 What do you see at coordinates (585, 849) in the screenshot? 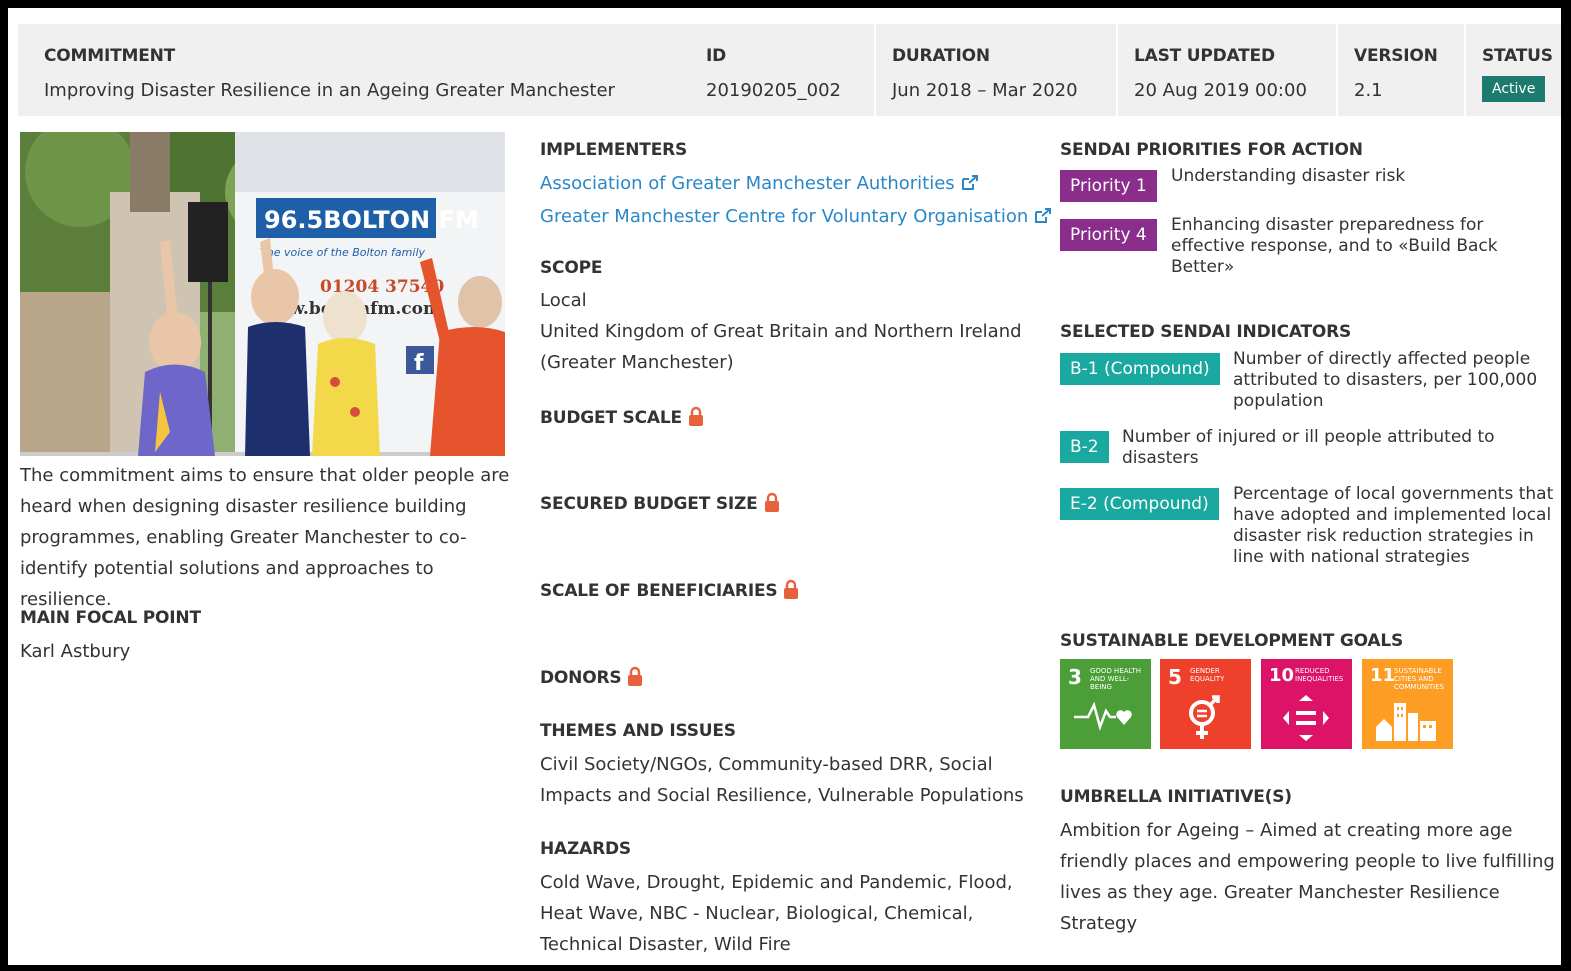
I see `hazards-label: HAZARDS` at bounding box center [585, 849].